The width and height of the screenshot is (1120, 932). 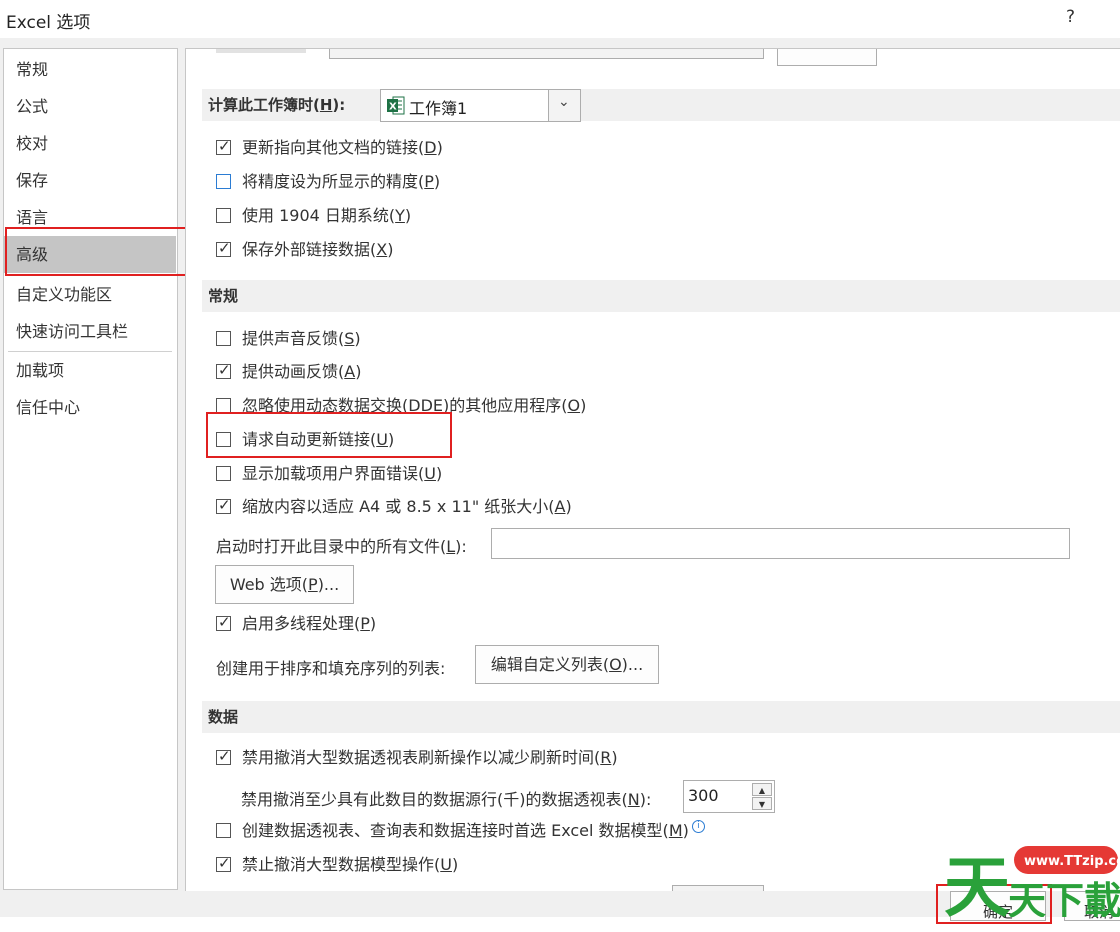 I want to click on calc-section-header: 计算此工作簿时(H):, so click(x=661, y=105).